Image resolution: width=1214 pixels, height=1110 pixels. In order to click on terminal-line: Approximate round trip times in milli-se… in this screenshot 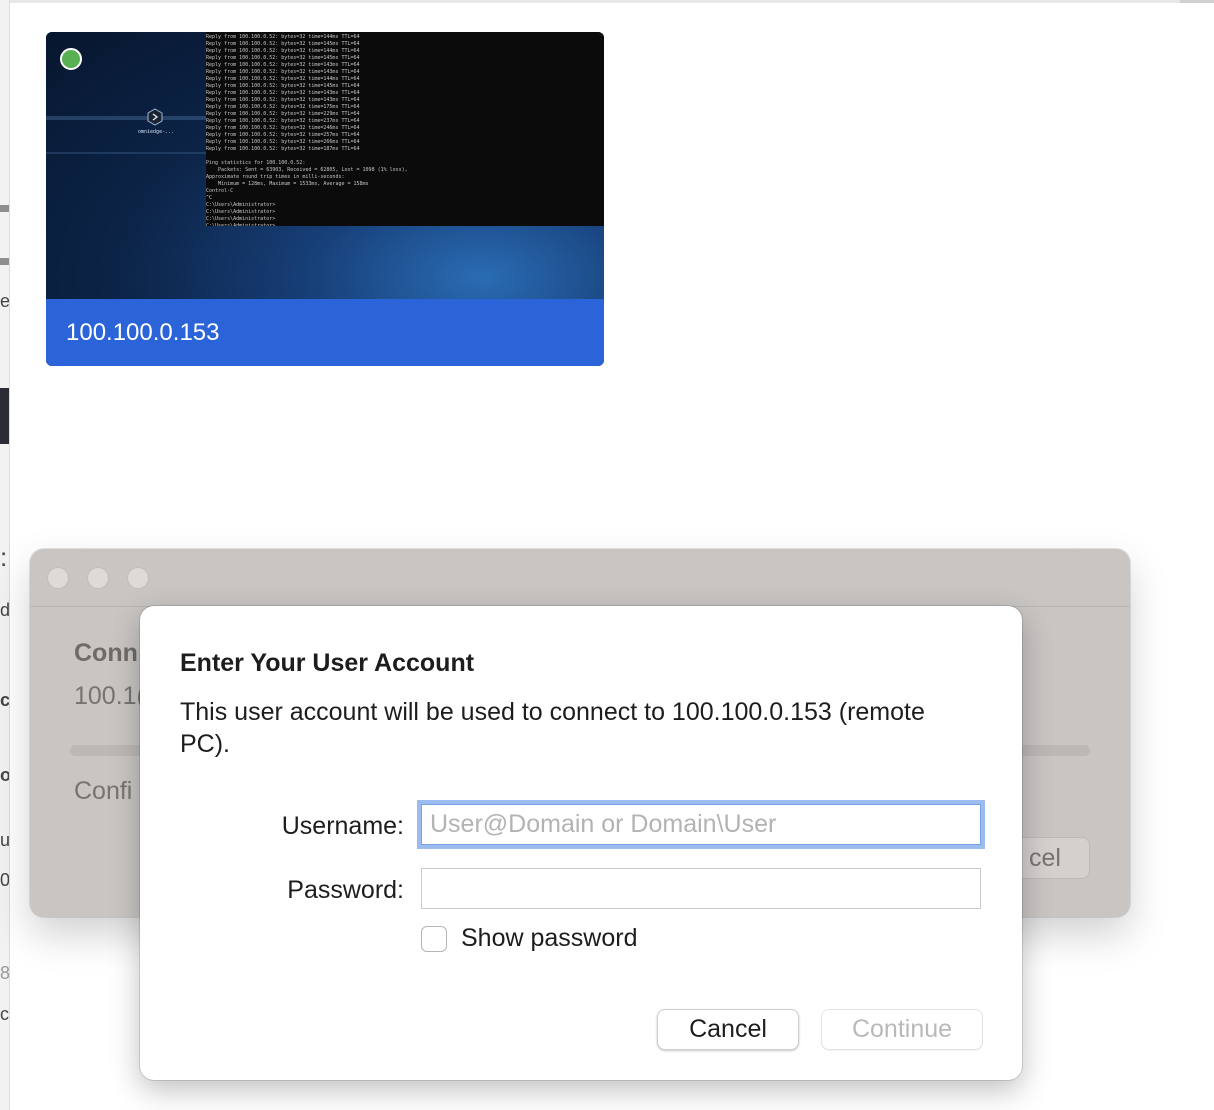, I will do `click(275, 177)`.